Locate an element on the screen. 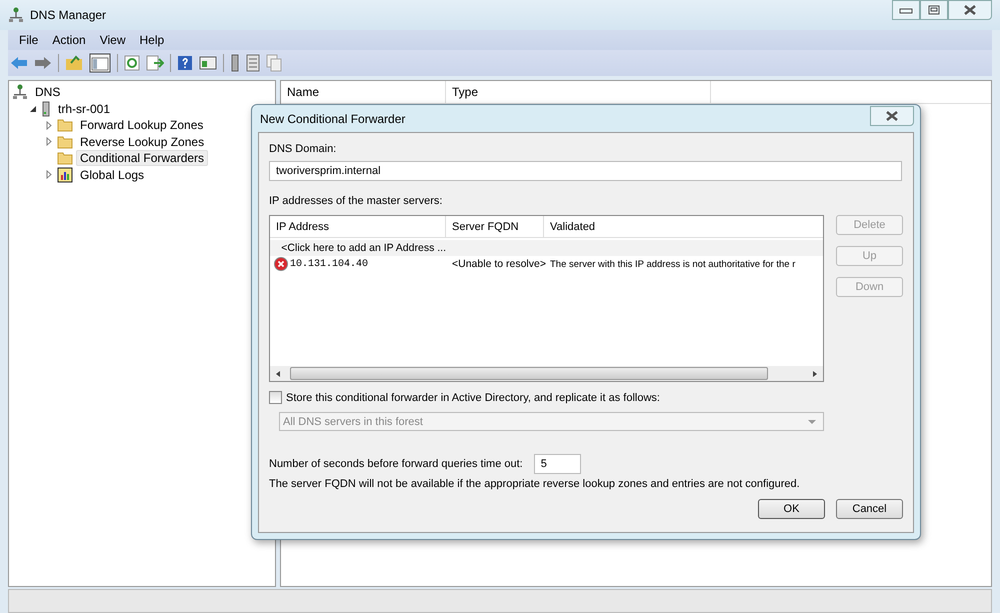 The width and height of the screenshot is (1000, 613). forward-arrow-icon is located at coordinates (43, 63).